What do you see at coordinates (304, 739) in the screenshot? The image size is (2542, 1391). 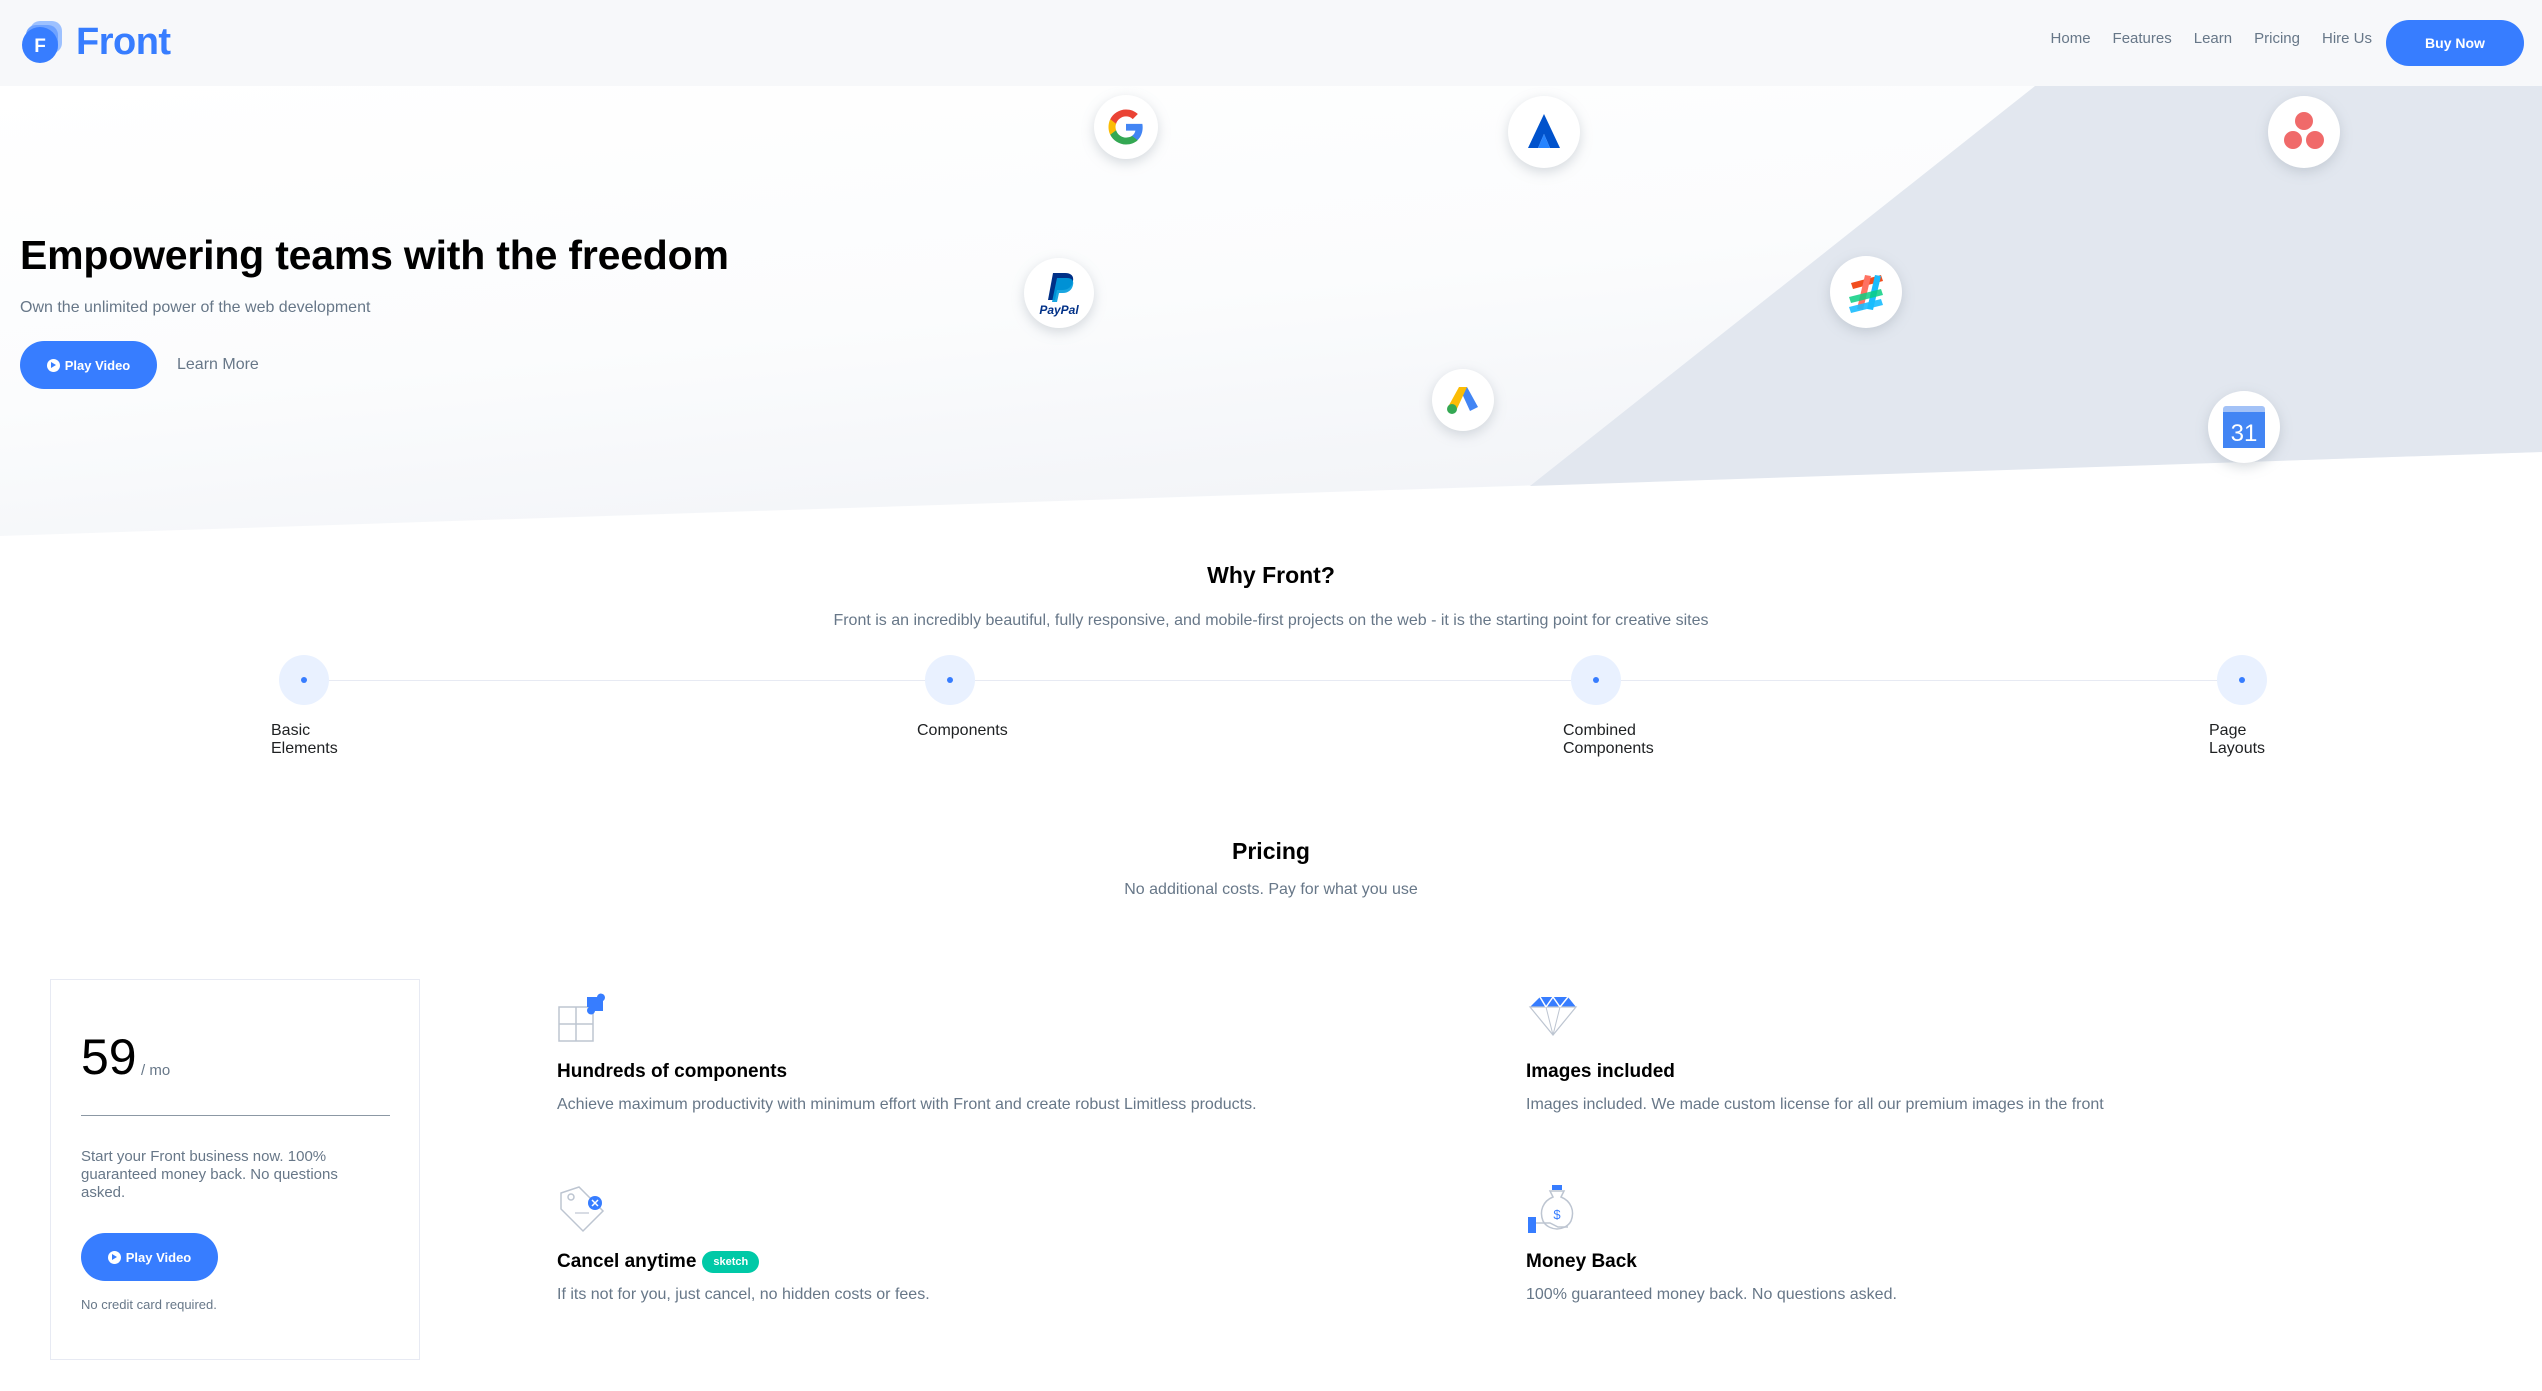 I see `step-label: Basic Elements` at bounding box center [304, 739].